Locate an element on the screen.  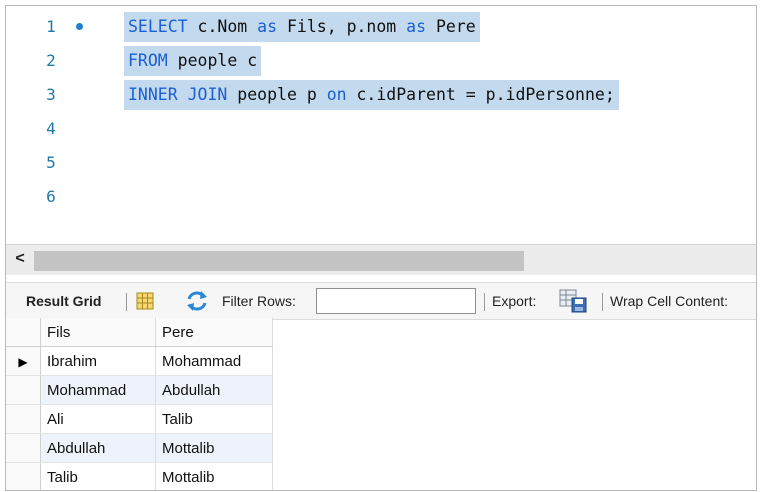
row-pointer-icon: ▶ is located at coordinates (23, 361).